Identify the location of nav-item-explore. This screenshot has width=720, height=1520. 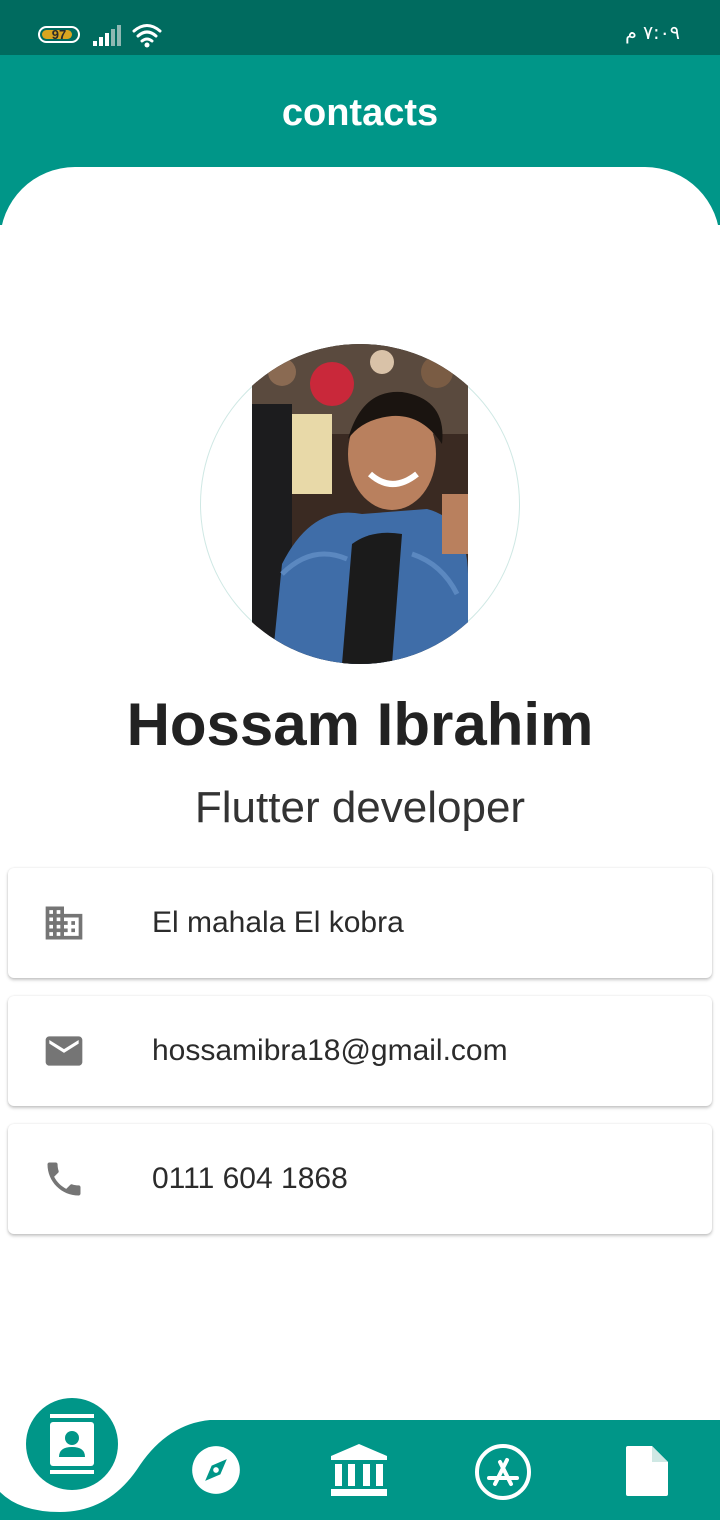
(216, 1472).